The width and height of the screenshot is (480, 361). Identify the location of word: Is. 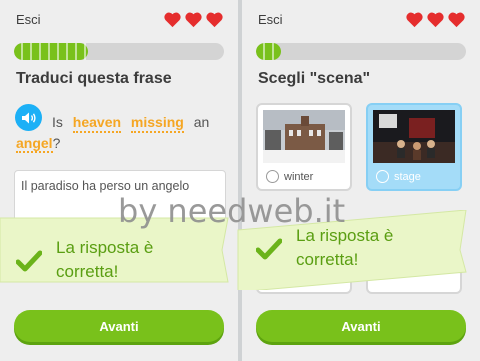
(57, 122).